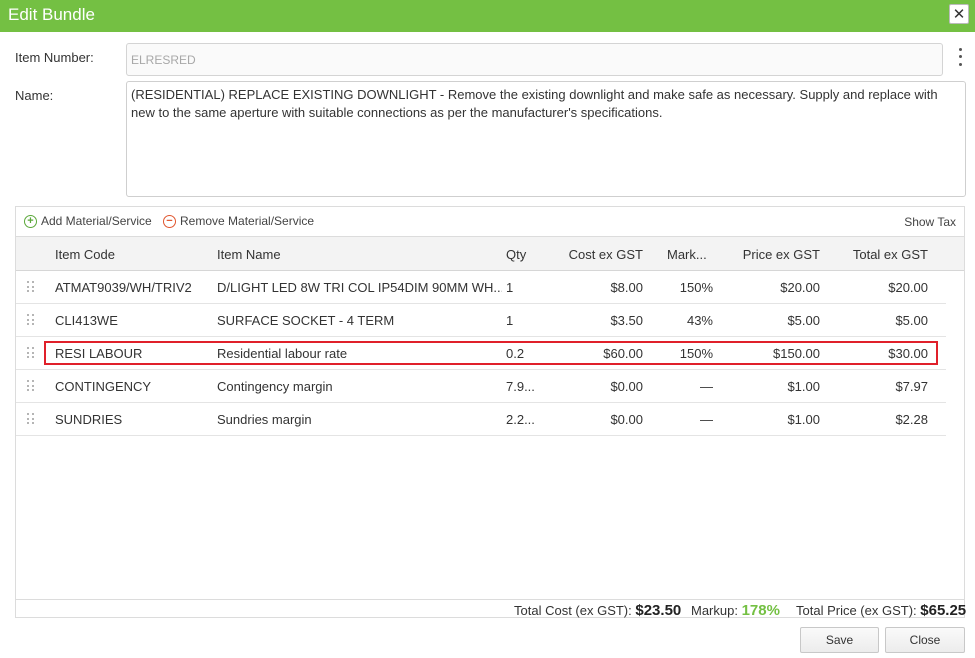 This screenshot has width=975, height=658. I want to click on add-material-label: Add Material/Service, so click(96, 221).